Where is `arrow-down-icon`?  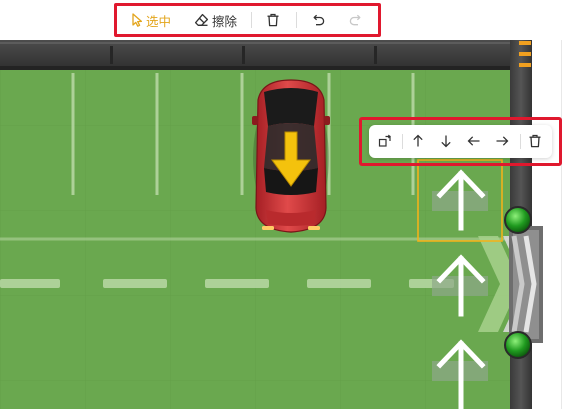
arrow-down-icon is located at coordinates (446, 142).